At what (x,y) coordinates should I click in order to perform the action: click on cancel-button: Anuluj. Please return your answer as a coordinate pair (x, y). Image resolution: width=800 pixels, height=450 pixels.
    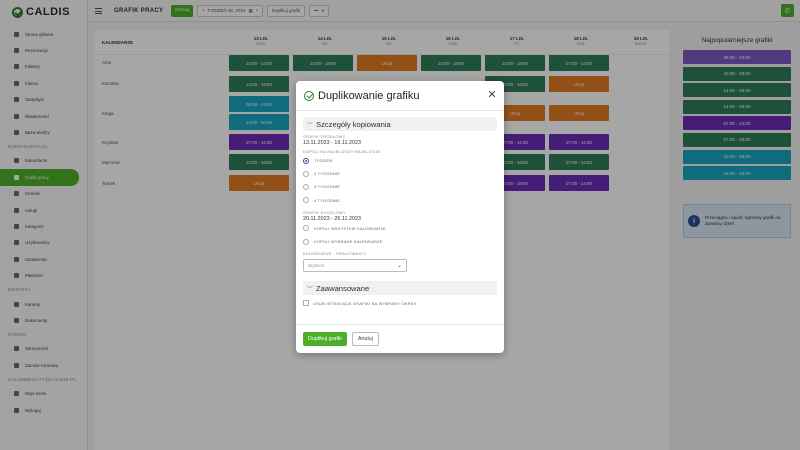
    Looking at the image, I should click on (365, 339).